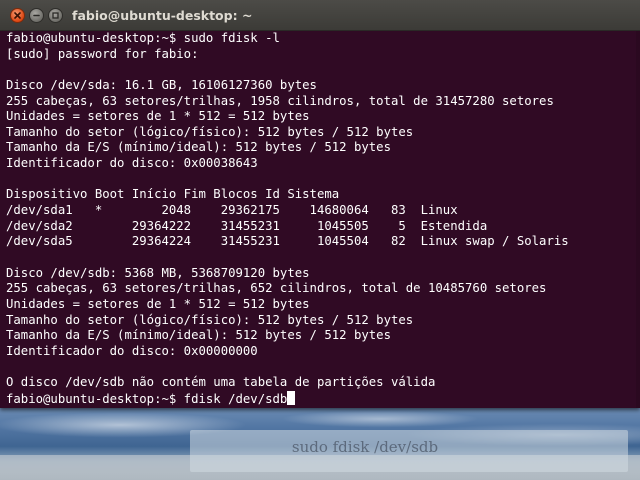  I want to click on terminal-line: [sudo] password for fabio:, so click(102, 53).